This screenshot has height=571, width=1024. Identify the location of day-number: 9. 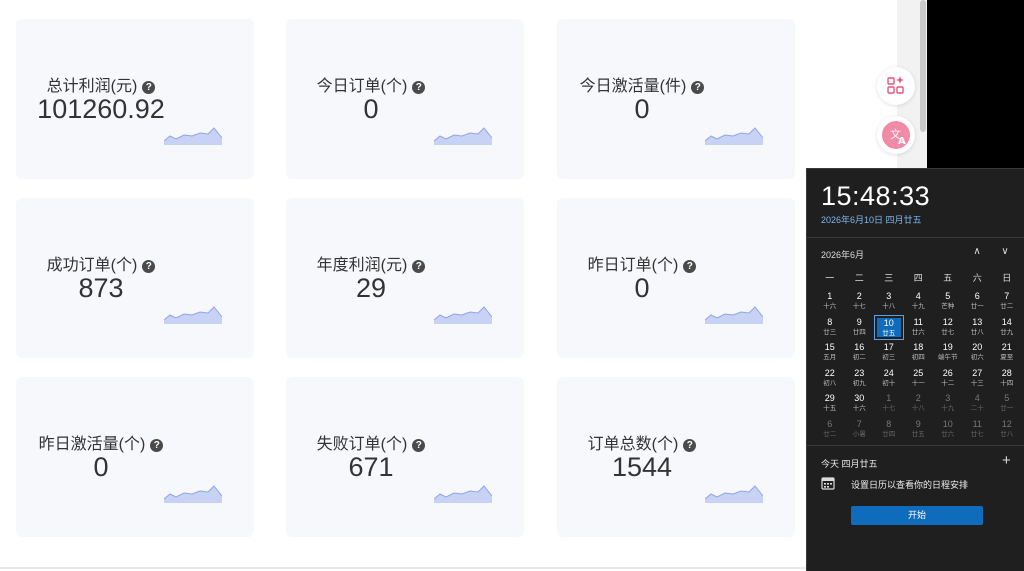
(859, 321).